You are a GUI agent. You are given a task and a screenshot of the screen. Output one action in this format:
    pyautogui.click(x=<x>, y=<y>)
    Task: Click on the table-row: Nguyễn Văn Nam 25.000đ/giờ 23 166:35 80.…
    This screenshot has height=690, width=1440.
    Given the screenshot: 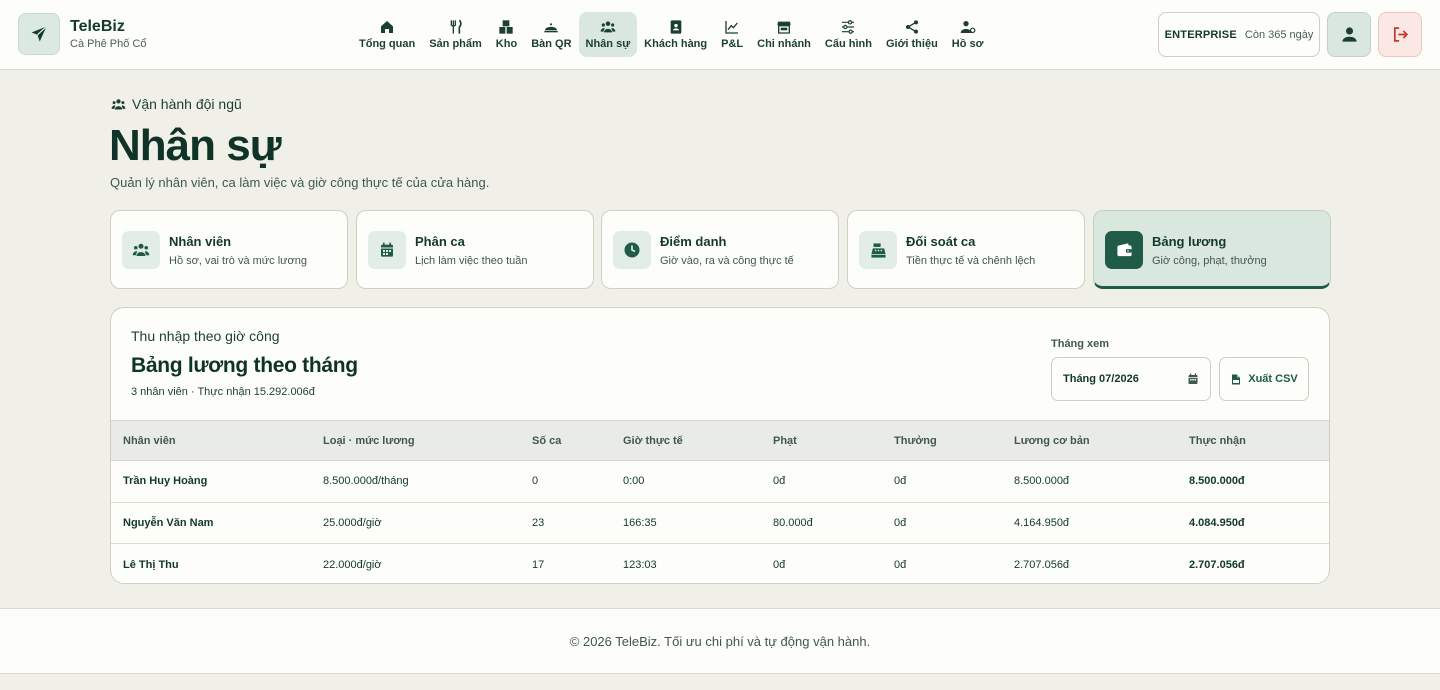 What is the action you would take?
    pyautogui.click(x=720, y=523)
    